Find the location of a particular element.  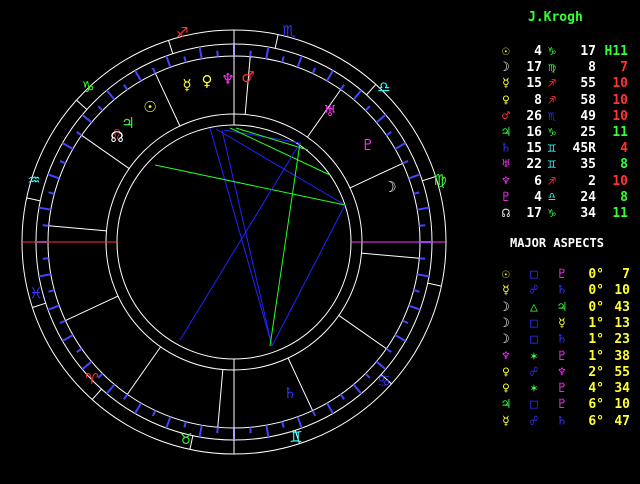

orb-minute: 7 is located at coordinates (626, 274).